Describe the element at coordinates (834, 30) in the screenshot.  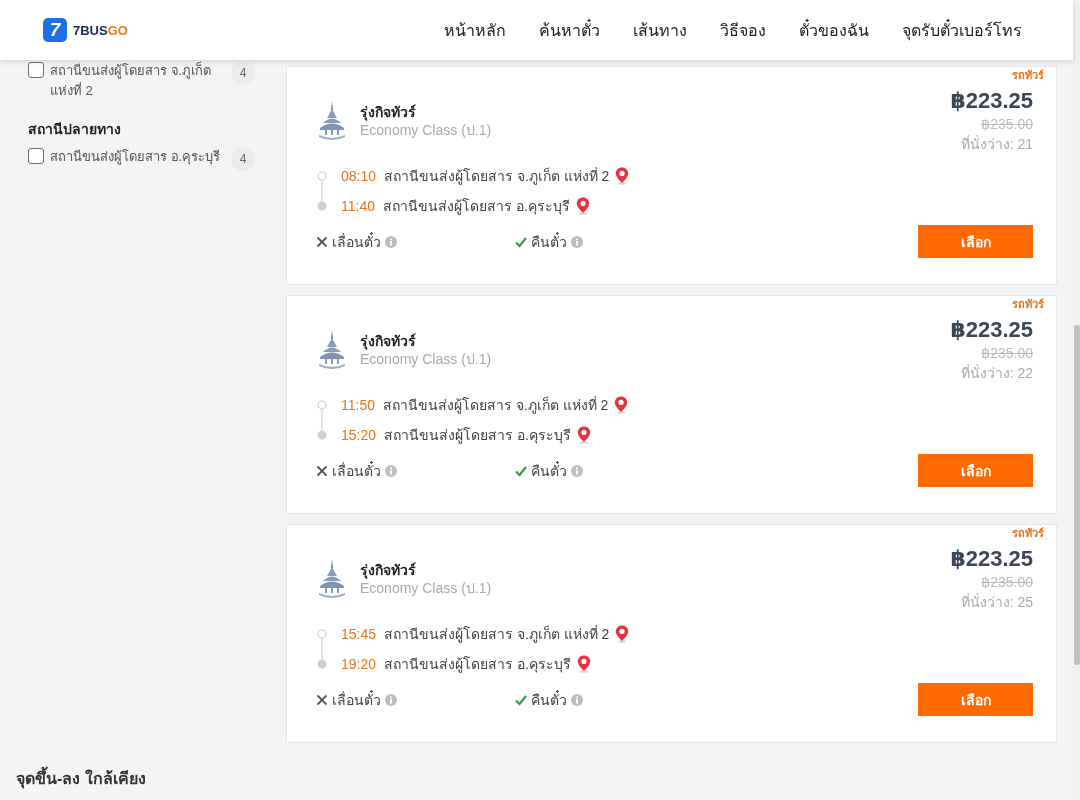
I see `nav-link: ตั๋วของฉัน` at that location.